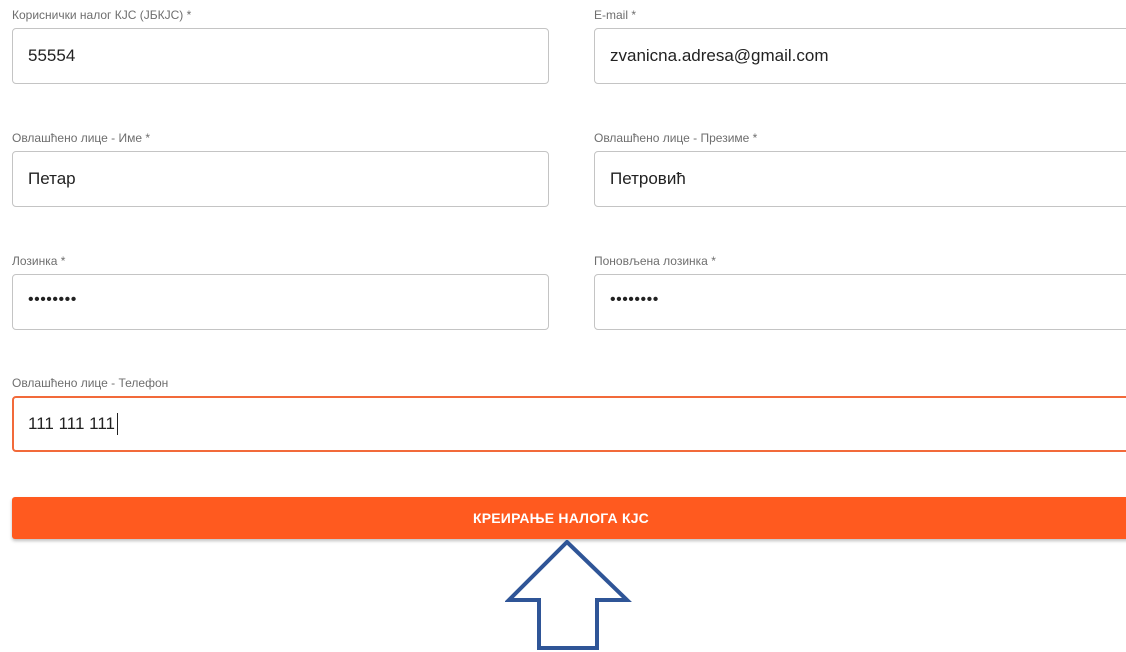 The width and height of the screenshot is (1126, 652). What do you see at coordinates (81, 138) in the screenshot?
I see `first-name-label: Овлашћено лице - Име *` at bounding box center [81, 138].